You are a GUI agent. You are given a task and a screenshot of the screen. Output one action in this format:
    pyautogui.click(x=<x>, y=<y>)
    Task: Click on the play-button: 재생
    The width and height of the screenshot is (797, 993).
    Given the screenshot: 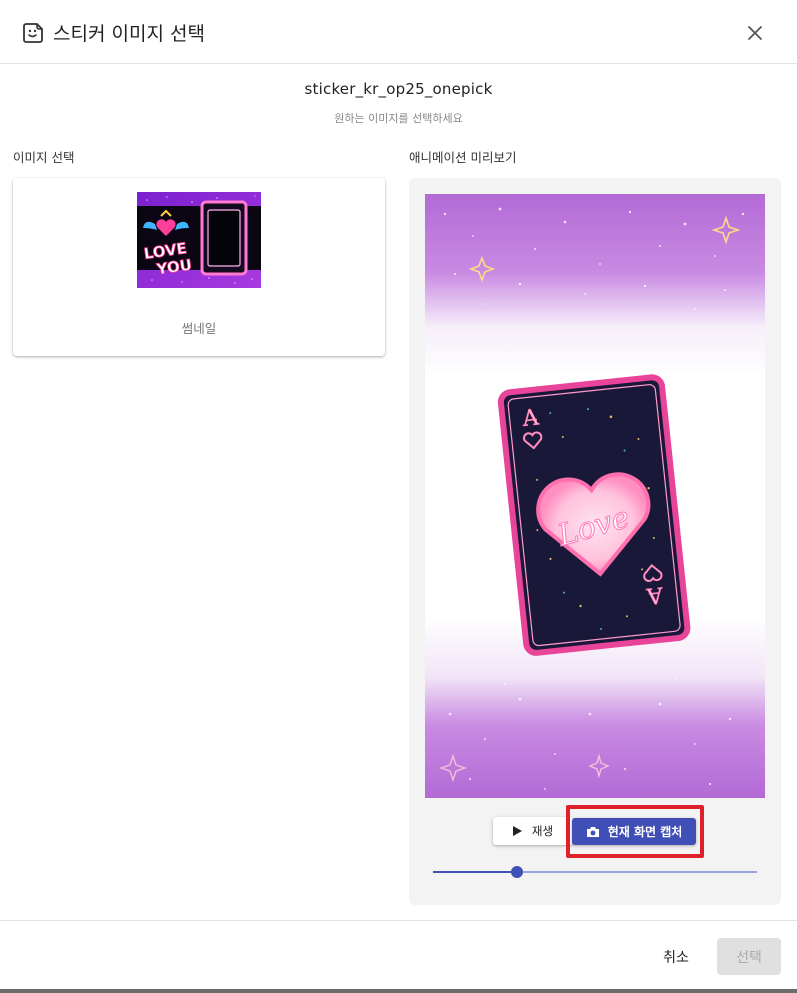 What is the action you would take?
    pyautogui.click(x=533, y=831)
    